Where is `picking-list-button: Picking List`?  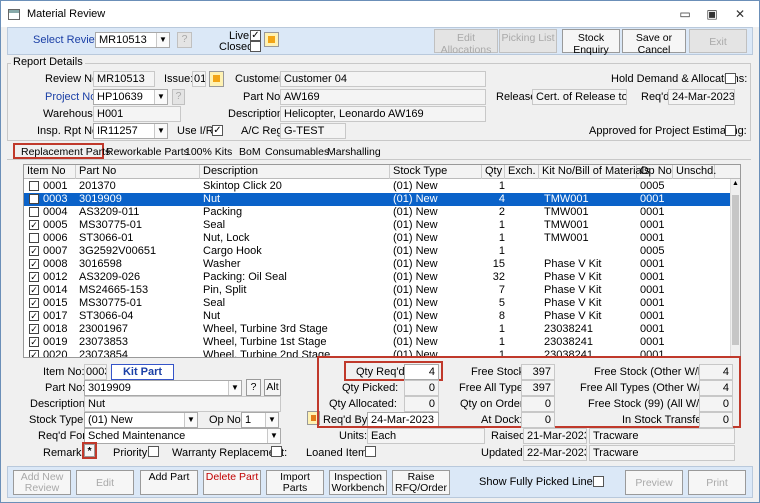
picking-list-button: Picking List is located at coordinates (528, 41).